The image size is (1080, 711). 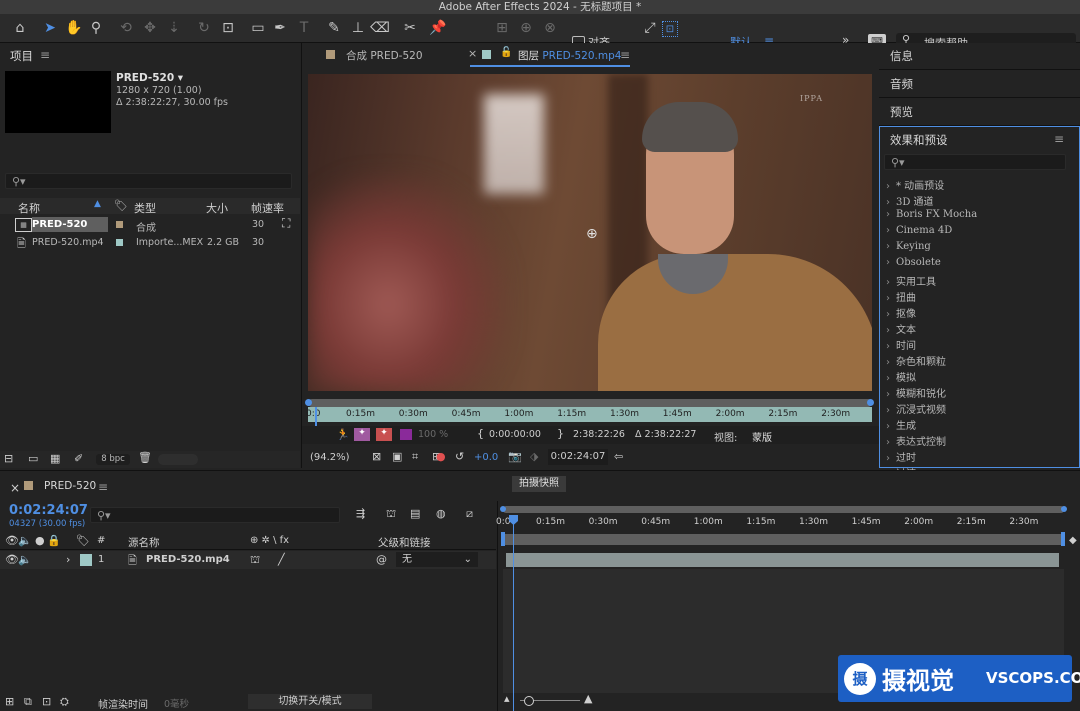 What do you see at coordinates (150, 242) in the screenshot?
I see `project-row: 🗎 PRED-520.mp4 Importe...MEX 2.2 GB 30` at bounding box center [150, 242].